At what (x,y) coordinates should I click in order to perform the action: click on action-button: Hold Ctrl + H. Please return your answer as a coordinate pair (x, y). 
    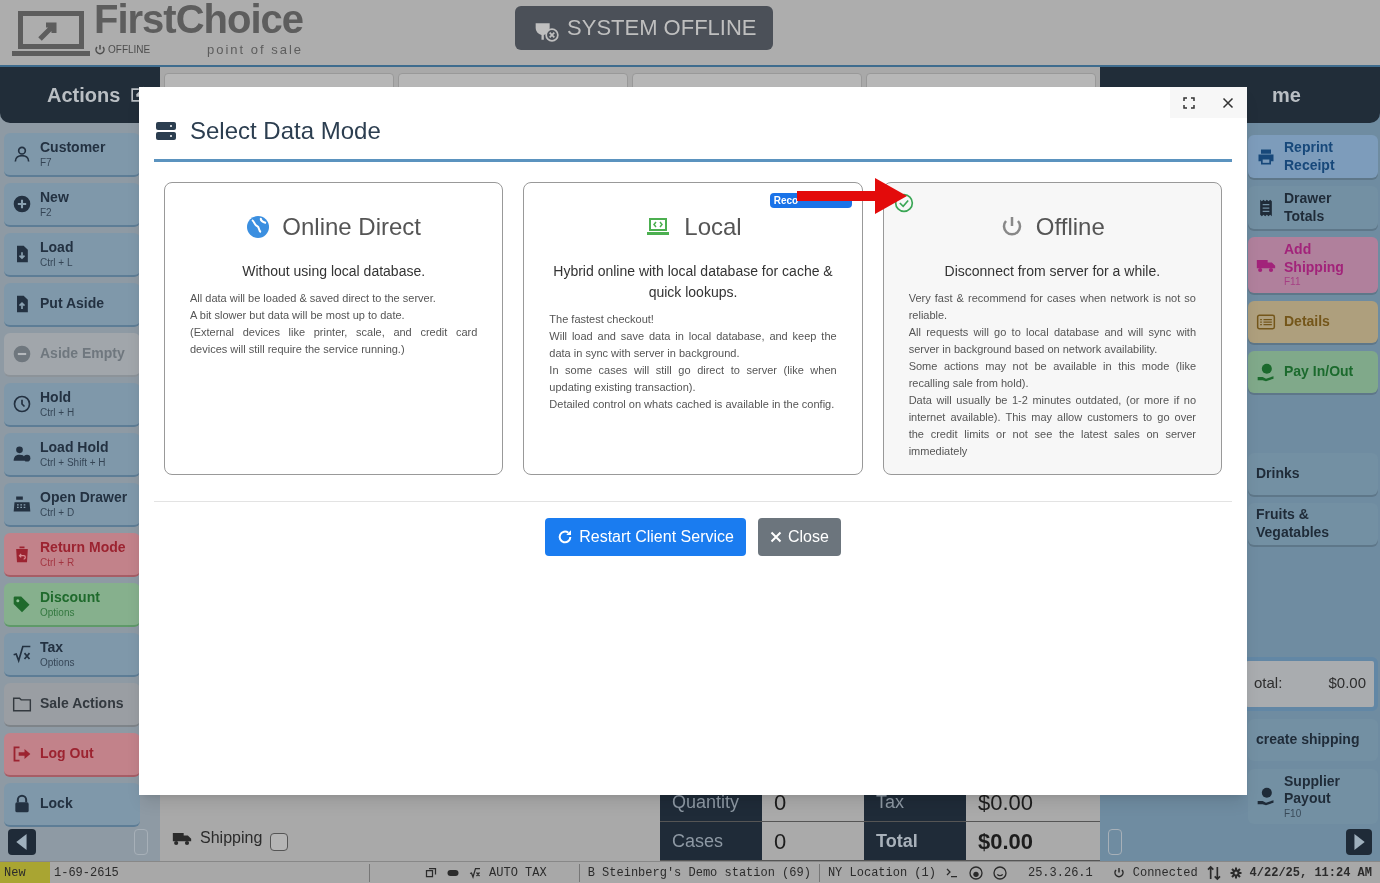
    Looking at the image, I should click on (72, 405).